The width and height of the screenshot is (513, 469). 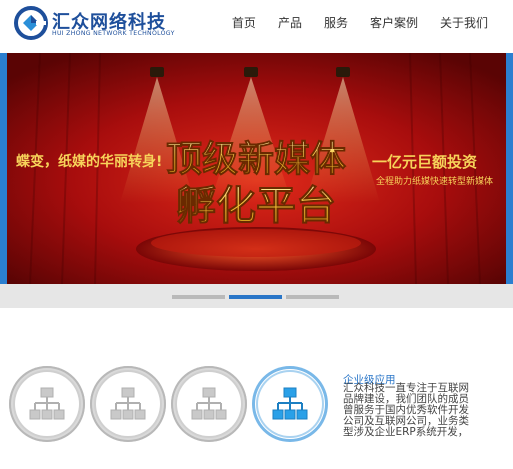 I want to click on logo-subtitle: HUI ZHONG NETWORK TECHNOLOGY, so click(x=113, y=33).